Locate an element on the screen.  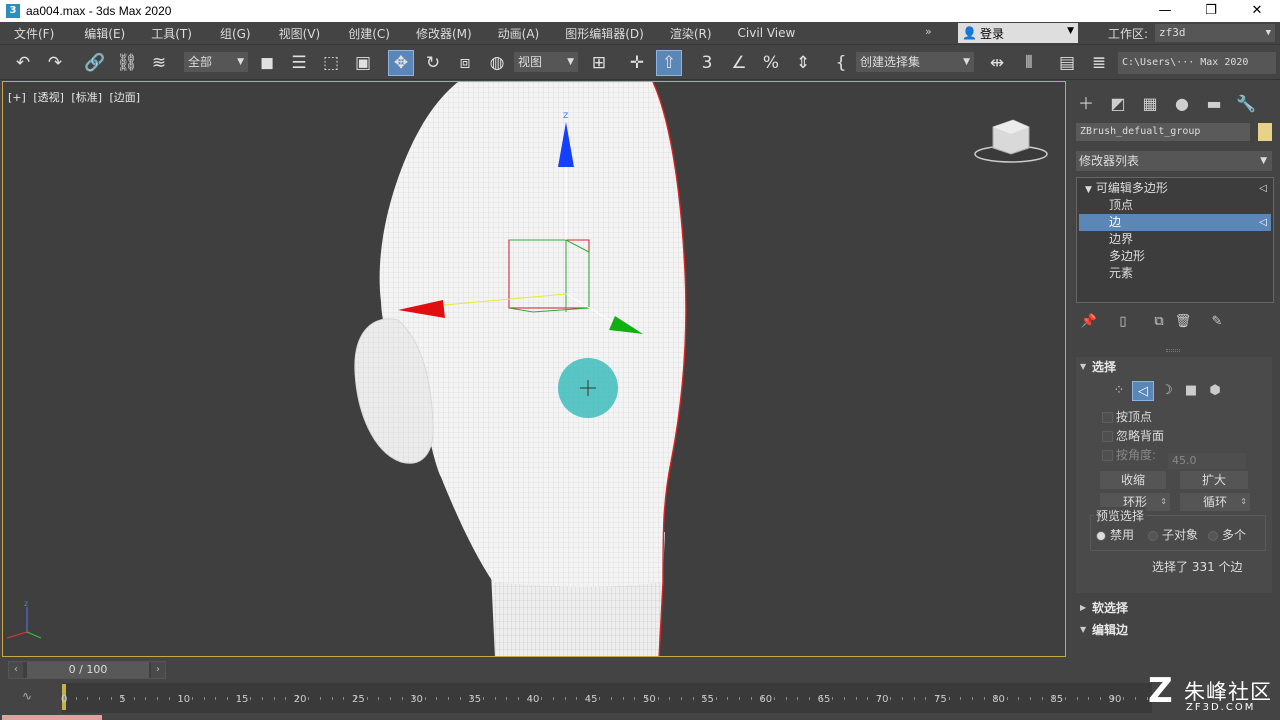
angle-snap-icon: ∠ is located at coordinates (739, 63).